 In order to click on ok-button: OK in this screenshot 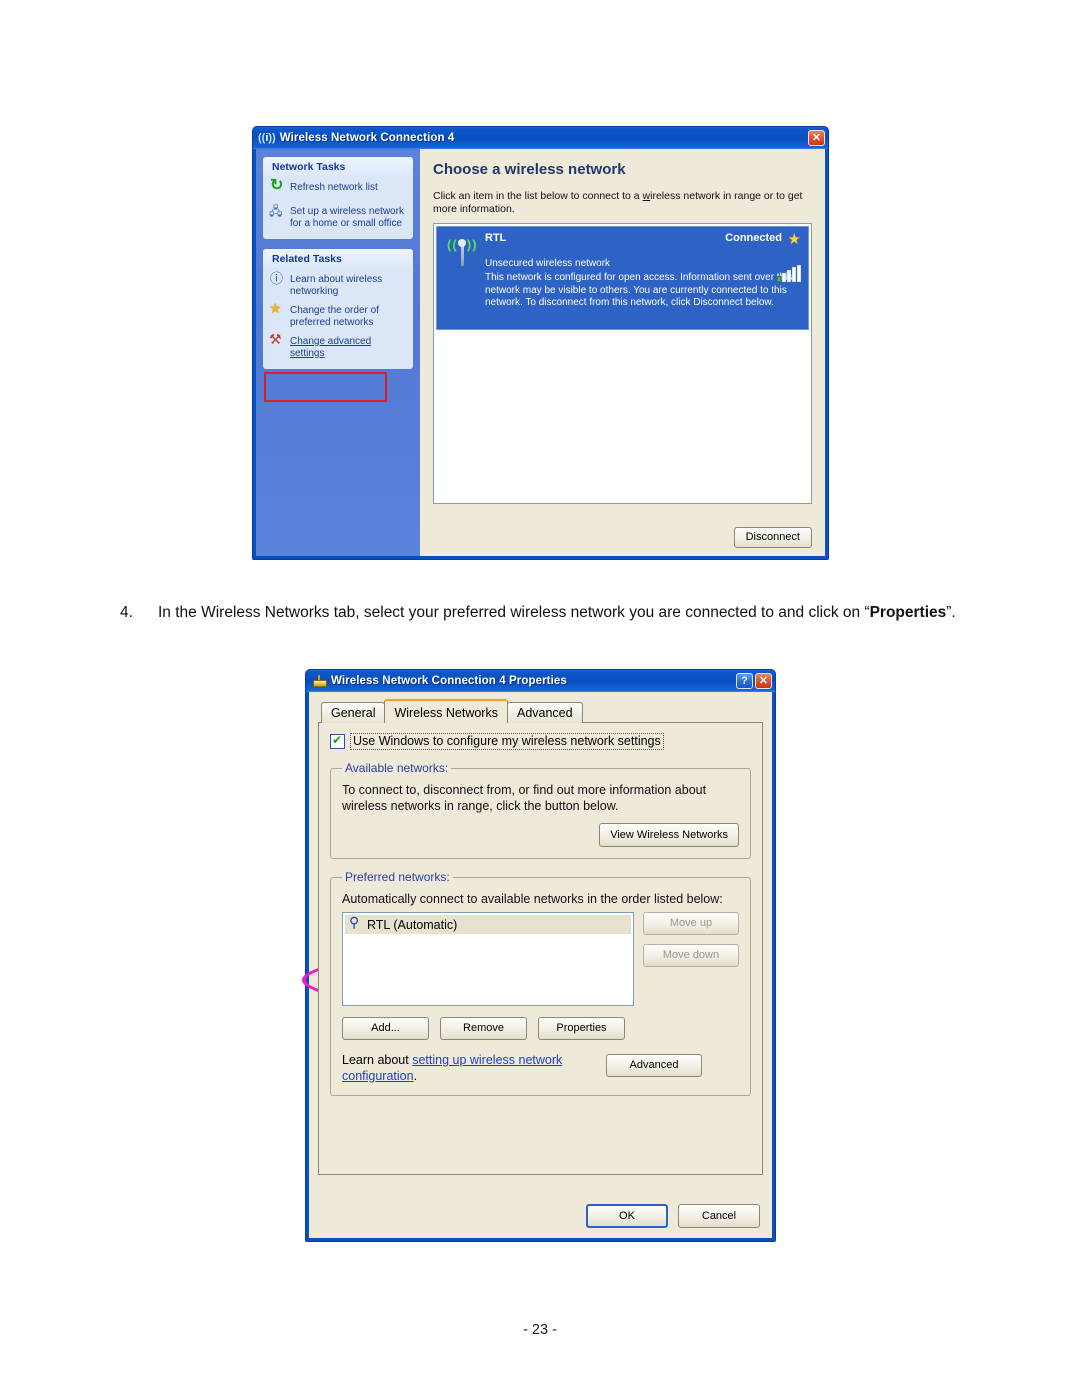, I will do `click(627, 1216)`.